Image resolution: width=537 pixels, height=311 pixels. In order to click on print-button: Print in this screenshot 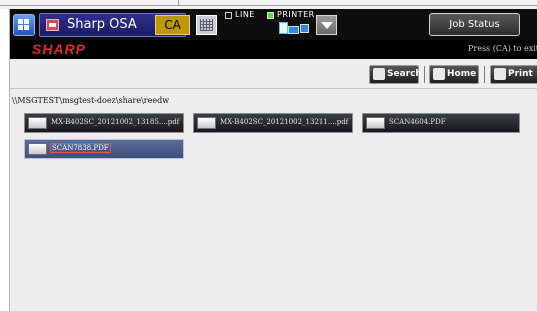, I will do `click(513, 74)`.